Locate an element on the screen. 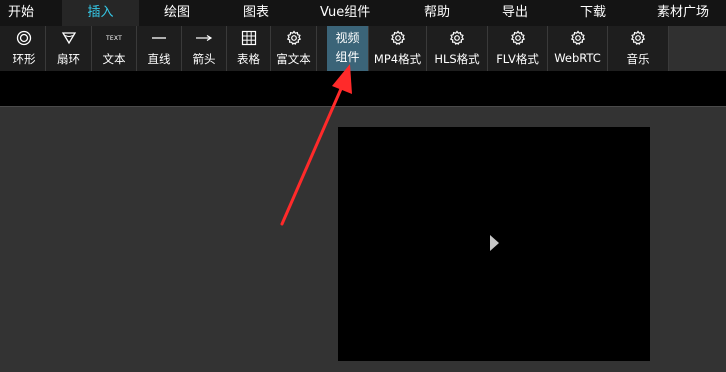  tool-sector-ring: 扇环 is located at coordinates (69, 48).